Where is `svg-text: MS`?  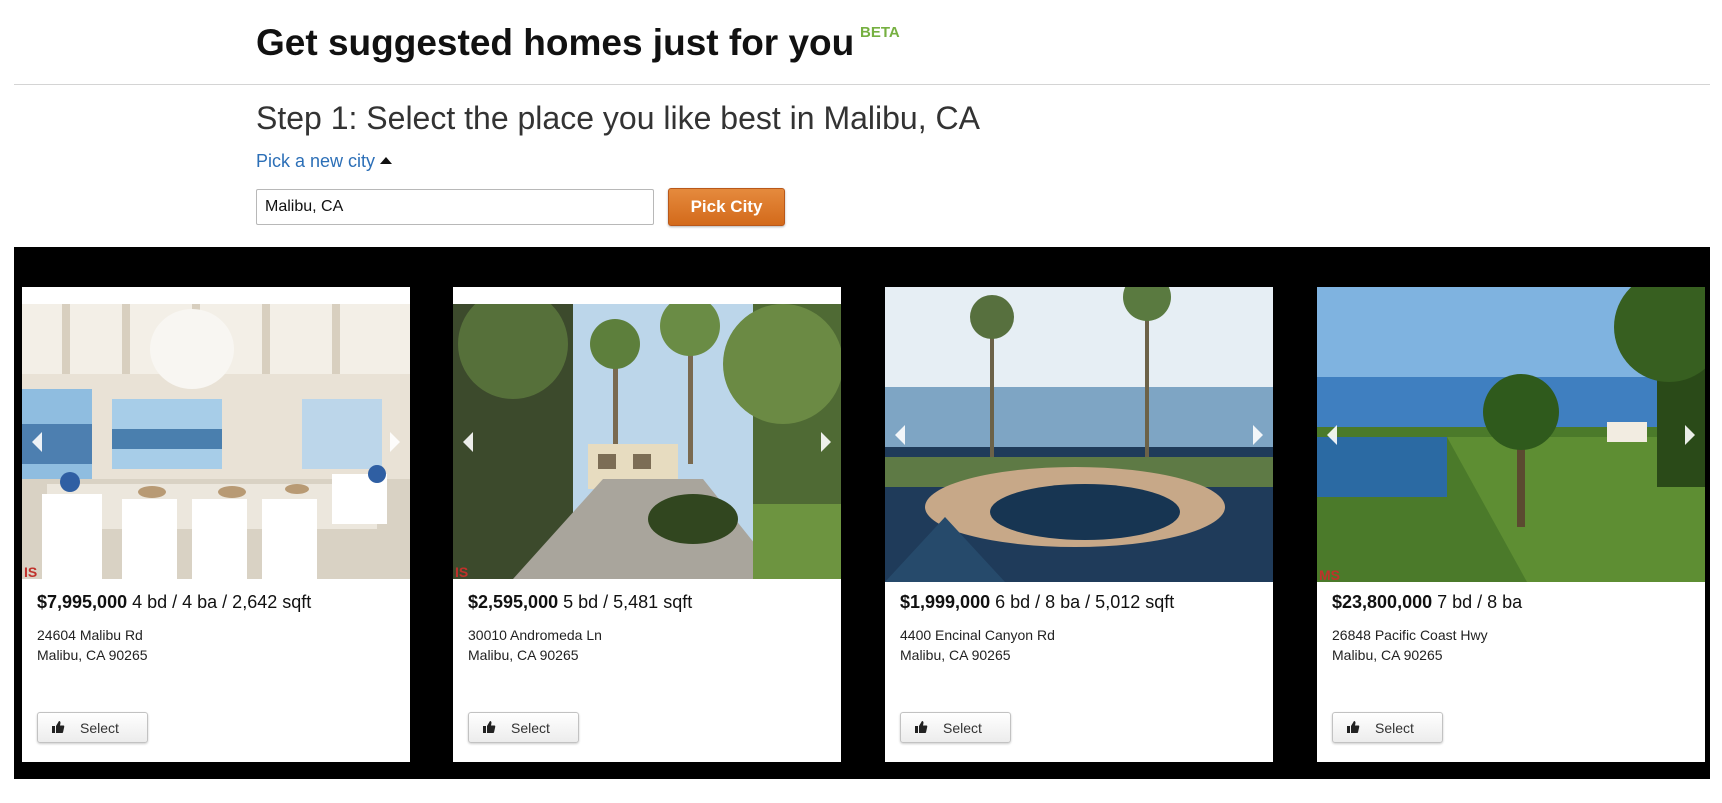 svg-text: MS is located at coordinates (1329, 574).